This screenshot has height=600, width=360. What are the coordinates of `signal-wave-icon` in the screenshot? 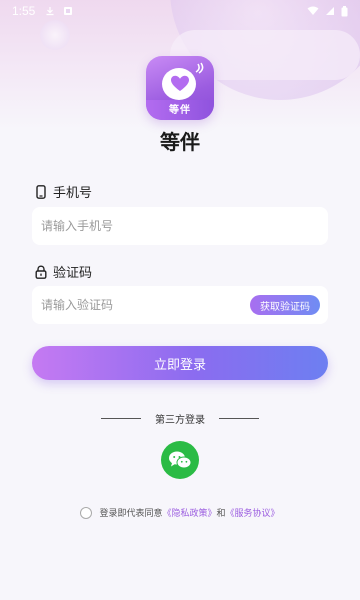 It's located at (199, 68).